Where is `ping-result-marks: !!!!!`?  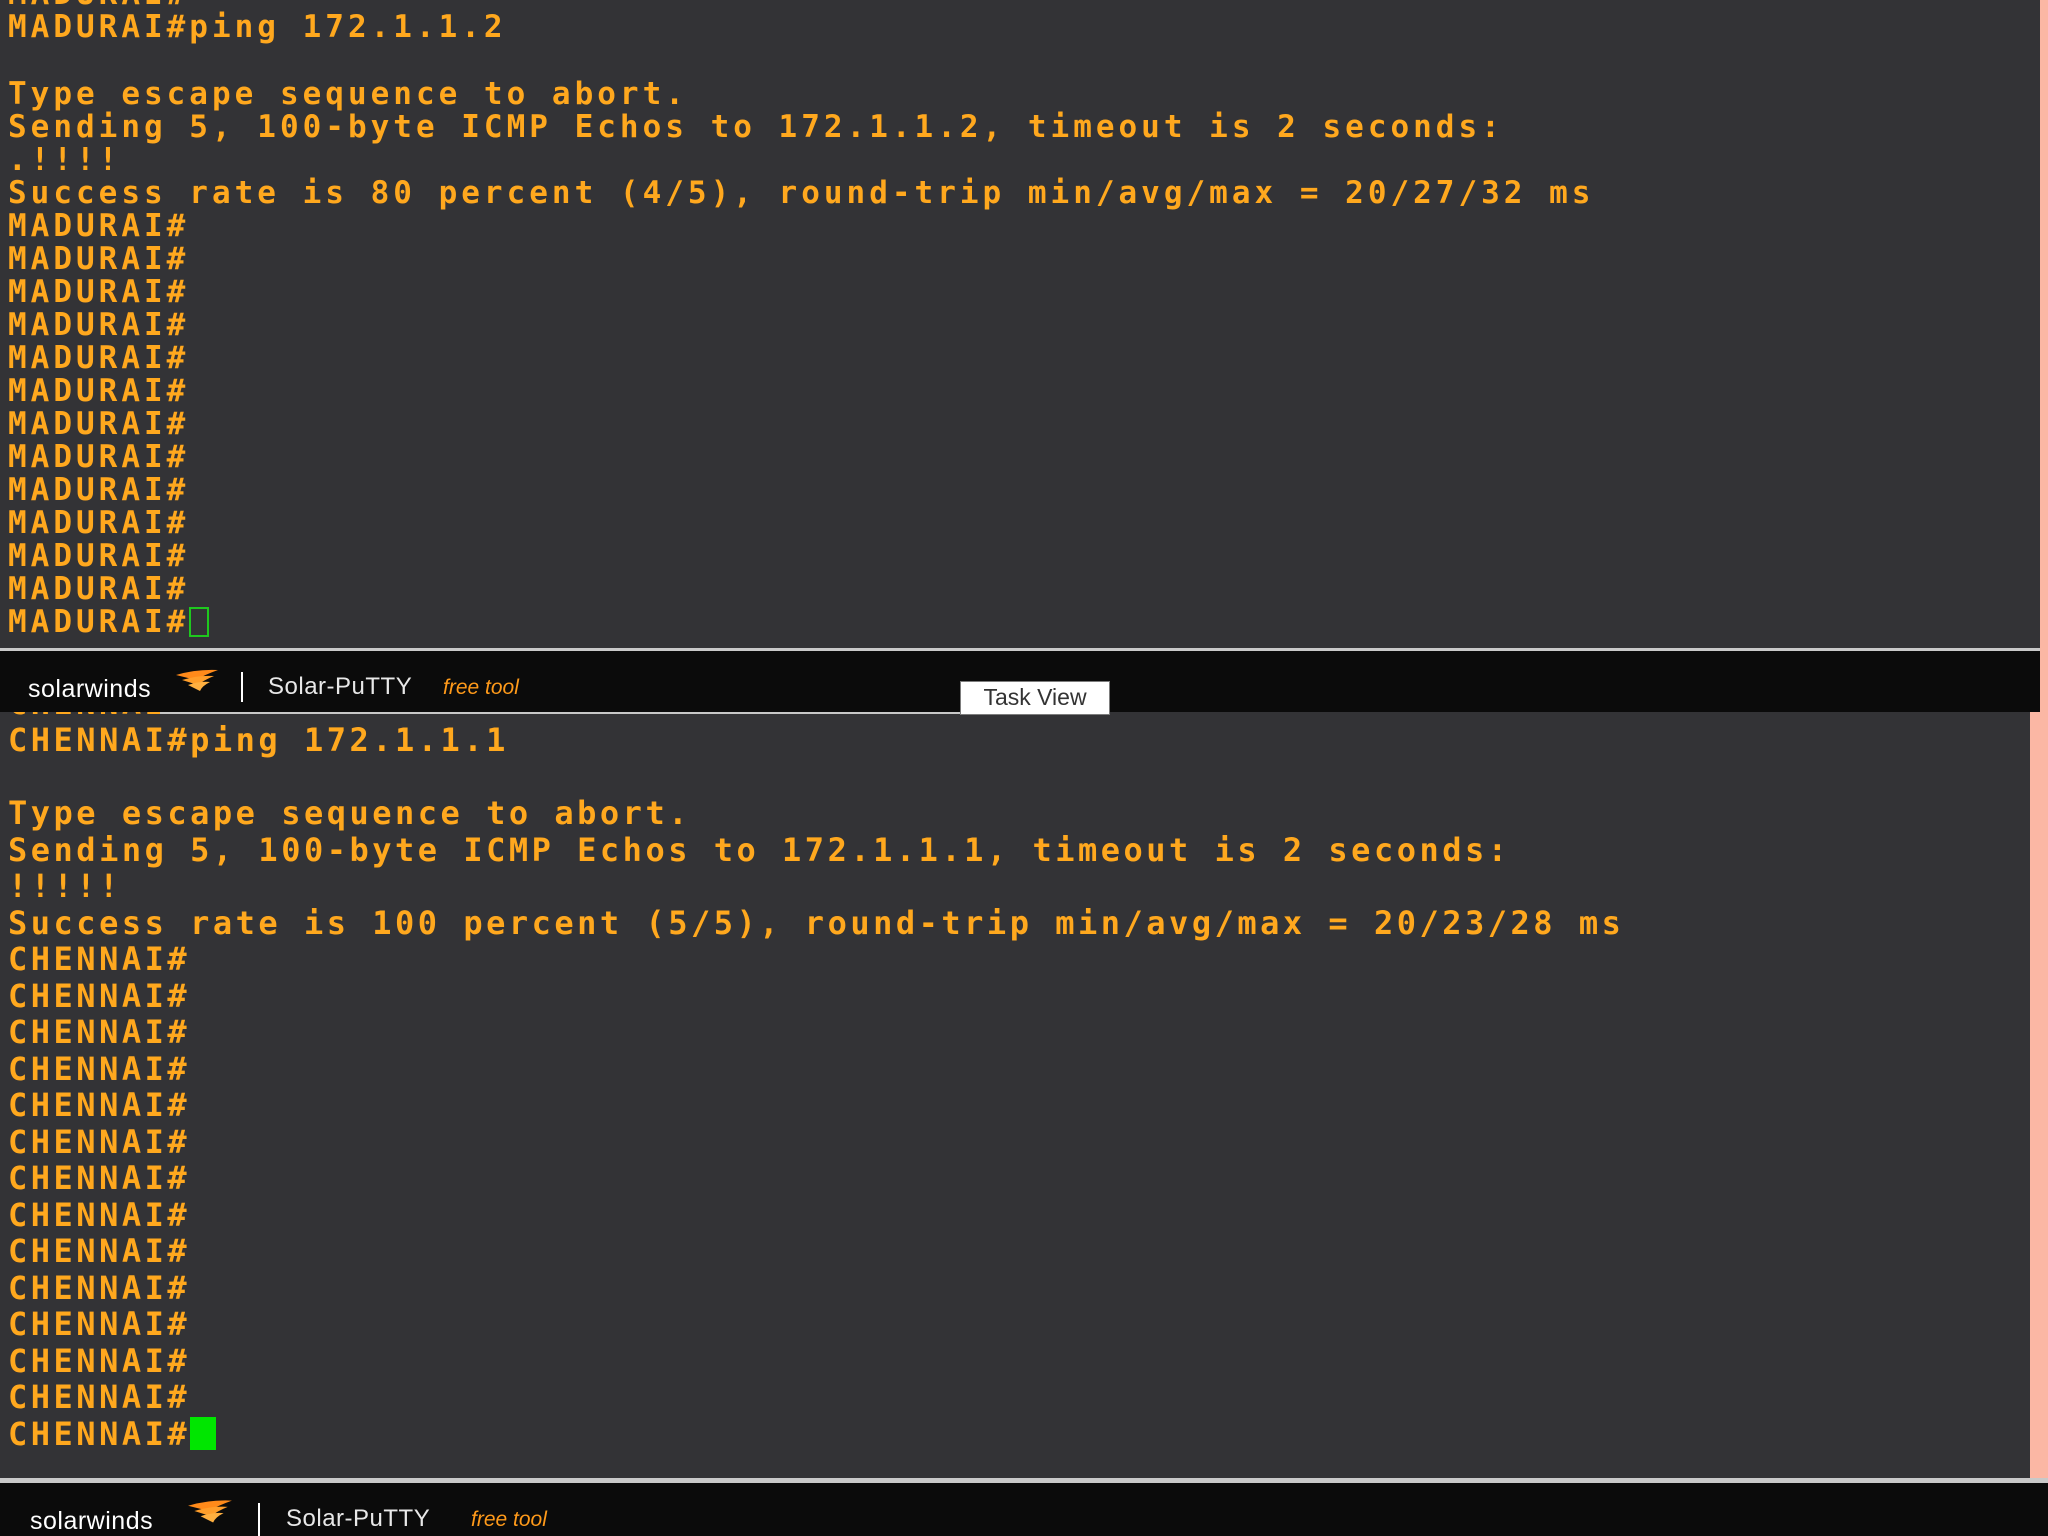 ping-result-marks: !!!!! is located at coordinates (65, 886).